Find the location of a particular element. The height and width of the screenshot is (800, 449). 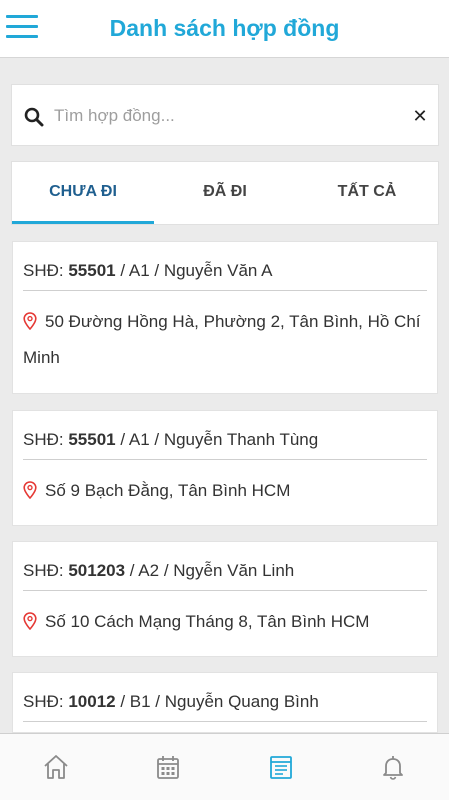

bell-icon is located at coordinates (392, 768).